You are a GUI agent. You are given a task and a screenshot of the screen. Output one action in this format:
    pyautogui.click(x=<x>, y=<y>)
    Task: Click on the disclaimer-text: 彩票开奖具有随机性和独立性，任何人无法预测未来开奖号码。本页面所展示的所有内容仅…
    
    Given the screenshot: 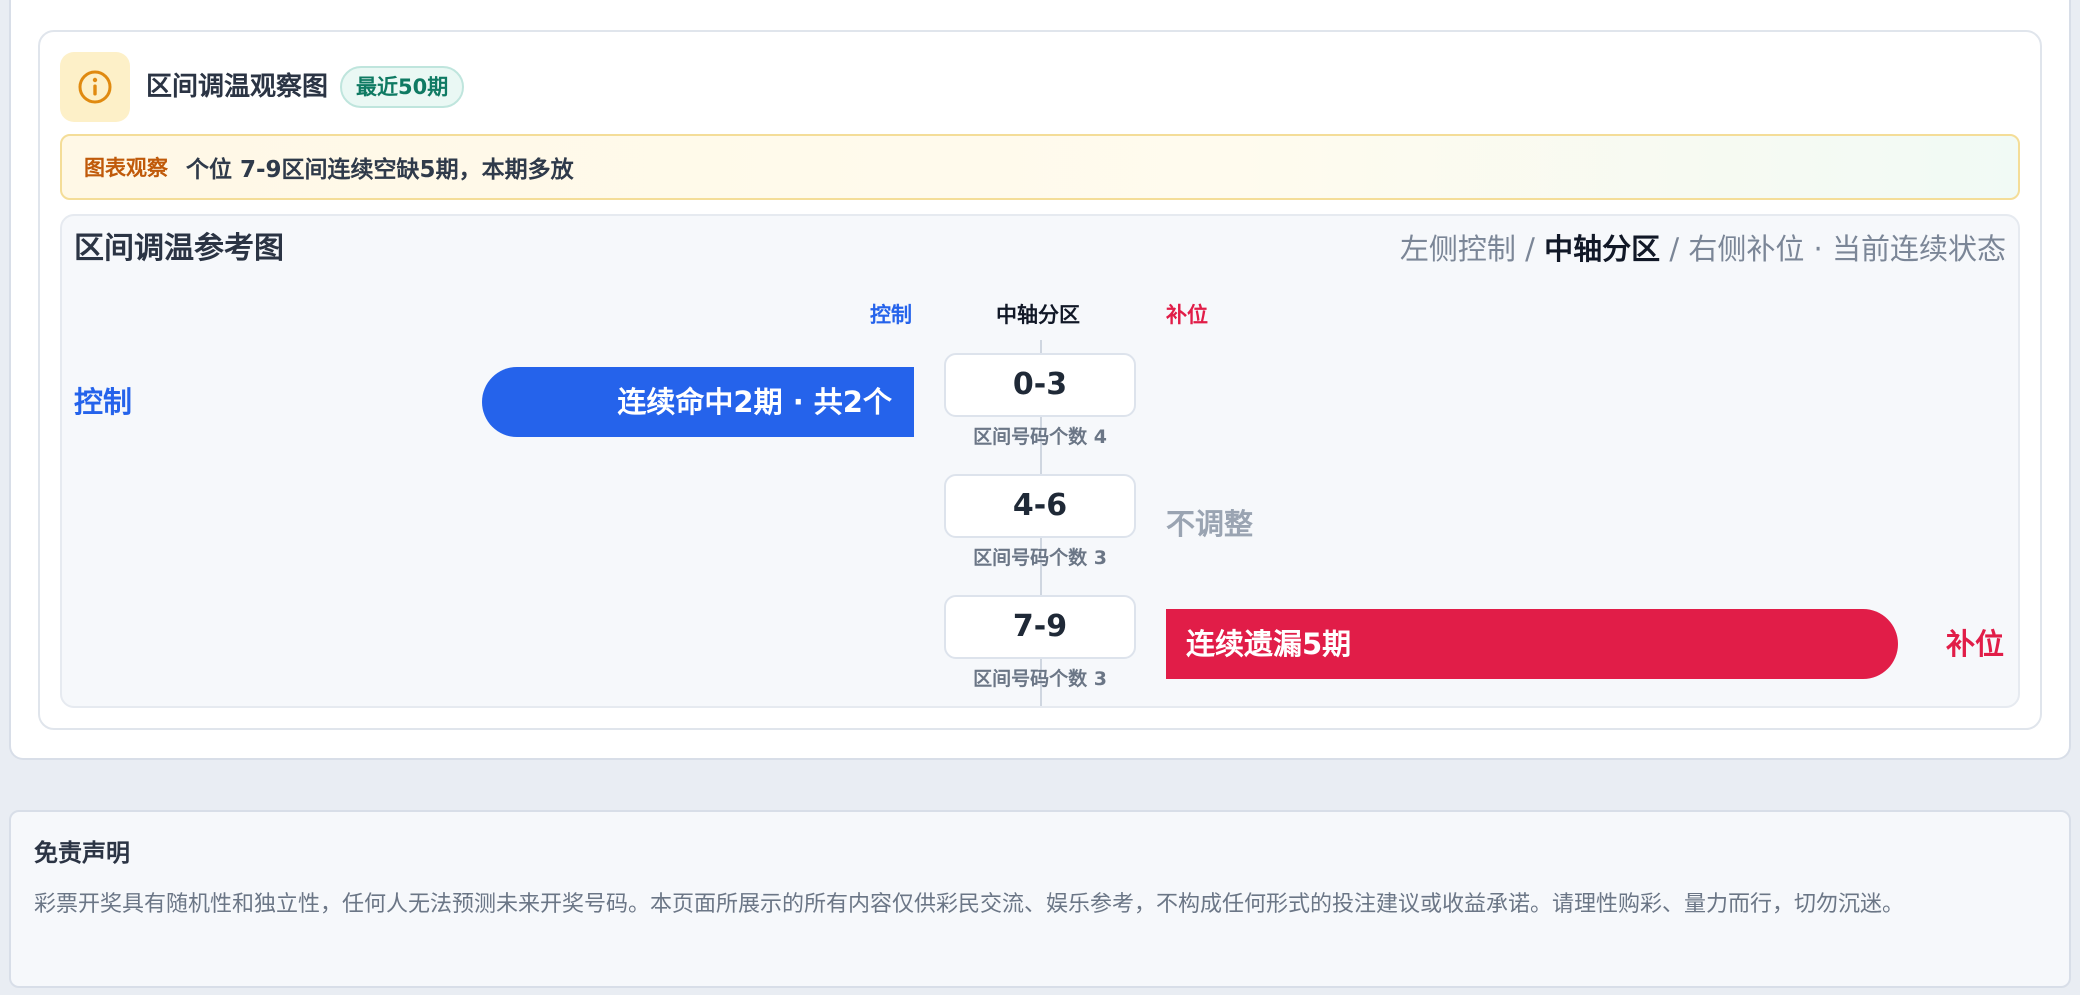 What is the action you would take?
    pyautogui.click(x=969, y=904)
    